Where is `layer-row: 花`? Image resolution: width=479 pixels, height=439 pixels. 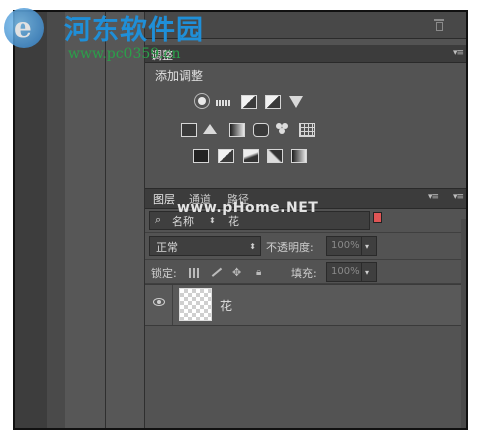 layer-row: 花 is located at coordinates (305, 305).